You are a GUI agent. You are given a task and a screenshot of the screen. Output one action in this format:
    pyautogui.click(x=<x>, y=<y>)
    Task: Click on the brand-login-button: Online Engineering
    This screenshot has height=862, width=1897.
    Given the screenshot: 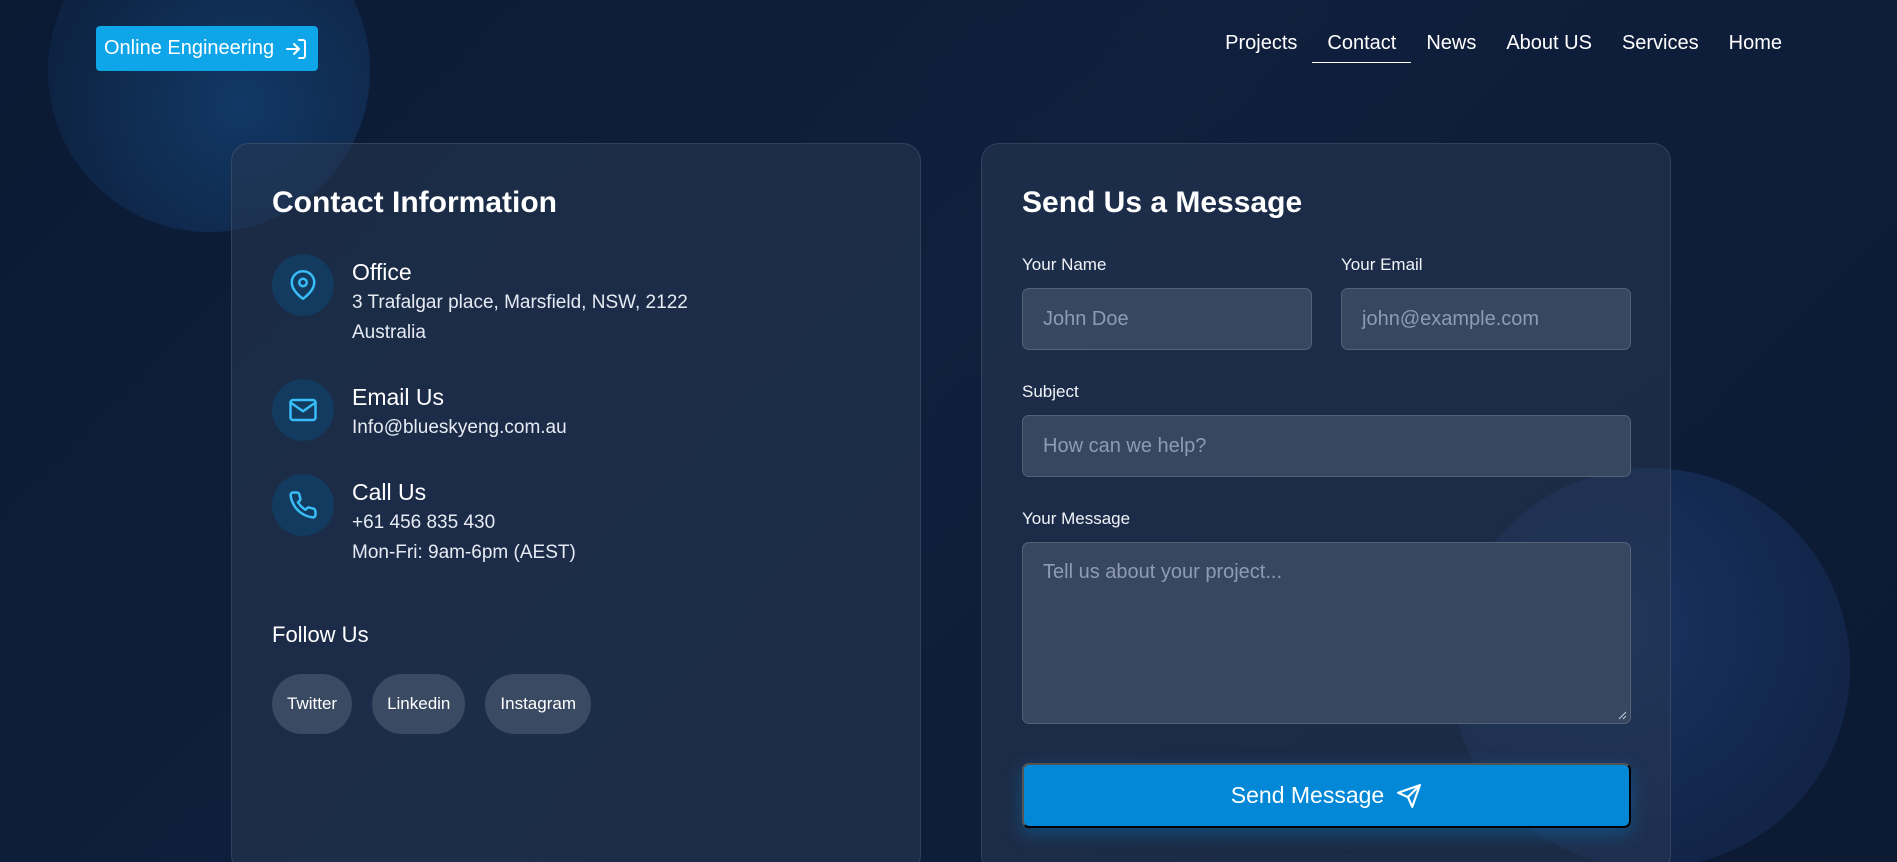 What is the action you would take?
    pyautogui.click(x=207, y=48)
    